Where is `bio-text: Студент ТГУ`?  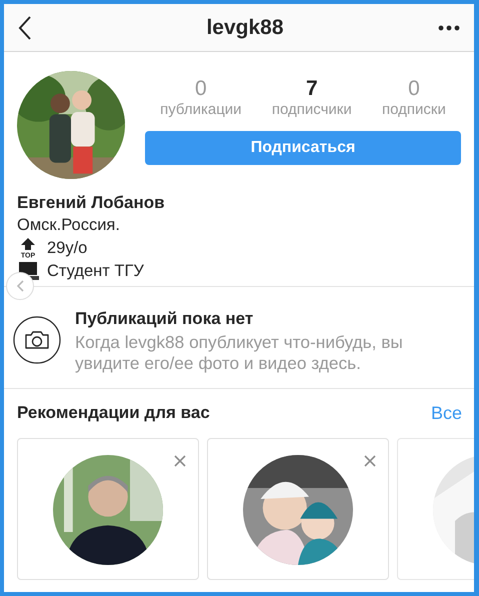
bio-text: Студент ТГУ is located at coordinates (95, 270).